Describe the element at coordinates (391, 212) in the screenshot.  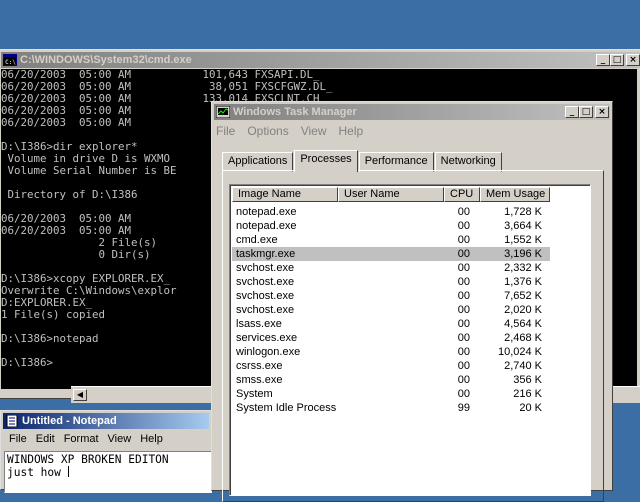
I see `table-row: notepad.exe 00 1,728 K` at that location.